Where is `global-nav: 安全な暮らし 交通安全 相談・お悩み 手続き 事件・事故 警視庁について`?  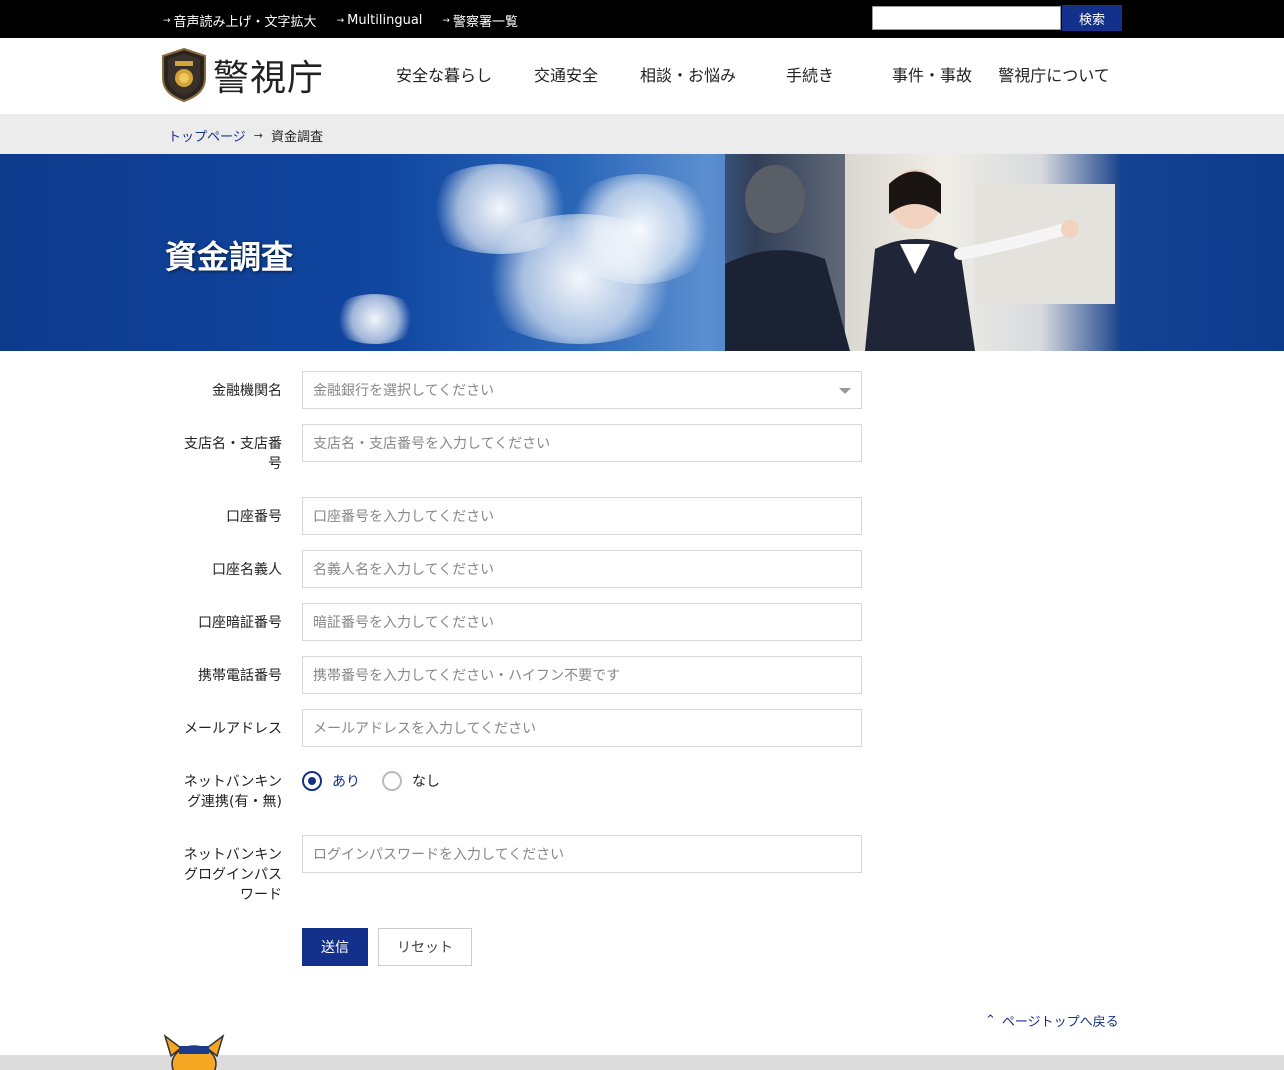
global-nav: 安全な暮らし 交通安全 相談・お悩み 手続き 事件・事故 警視庁について is located at coordinates (749, 74).